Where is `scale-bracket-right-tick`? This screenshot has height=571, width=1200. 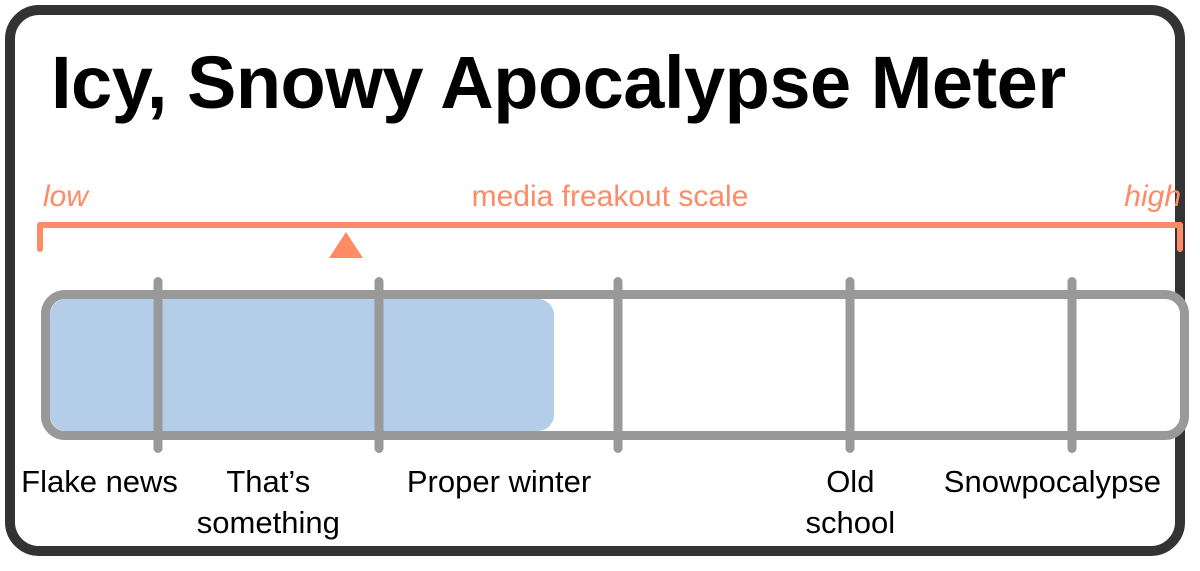 scale-bracket-right-tick is located at coordinates (1180, 237).